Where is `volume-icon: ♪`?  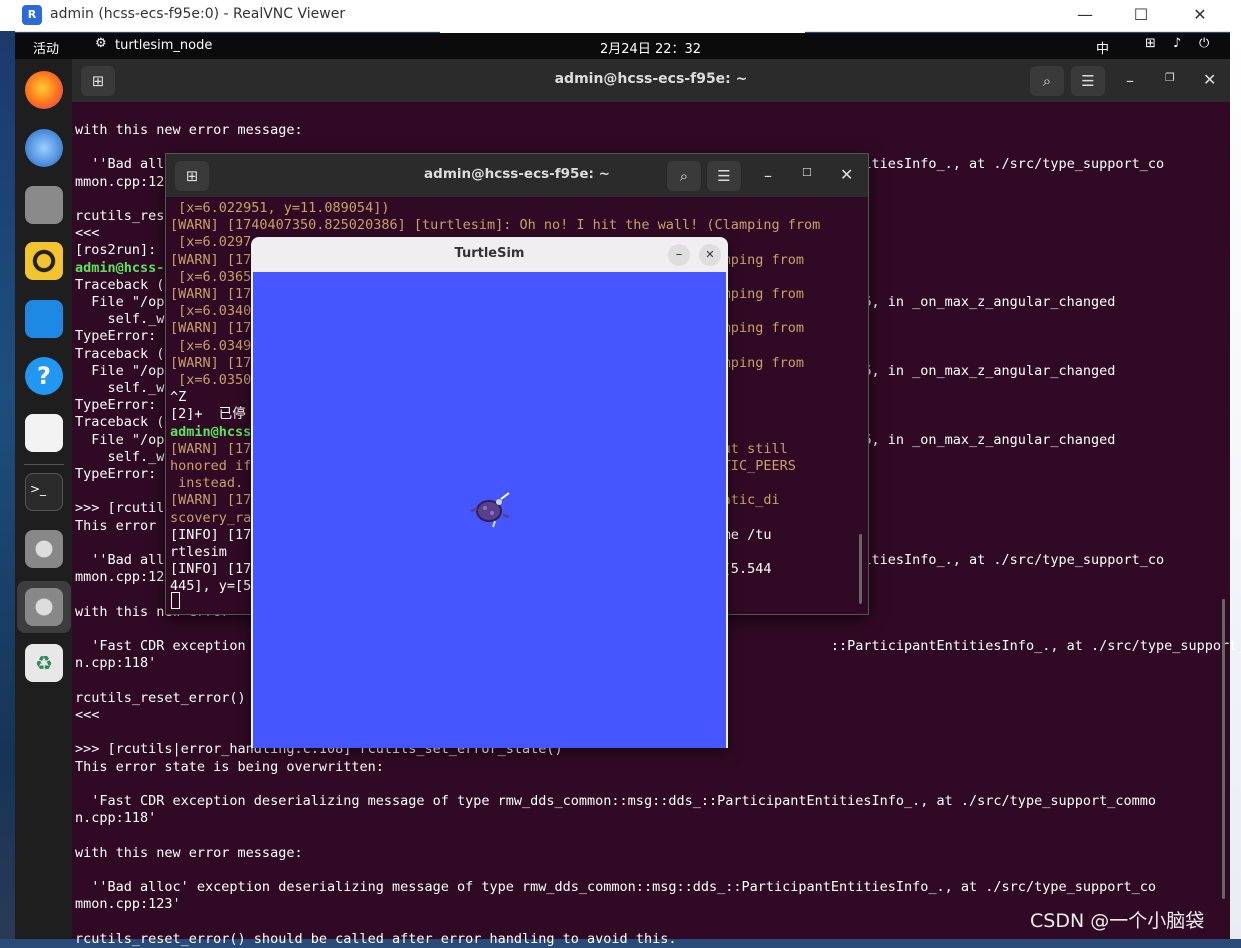 volume-icon: ♪ is located at coordinates (1177, 43).